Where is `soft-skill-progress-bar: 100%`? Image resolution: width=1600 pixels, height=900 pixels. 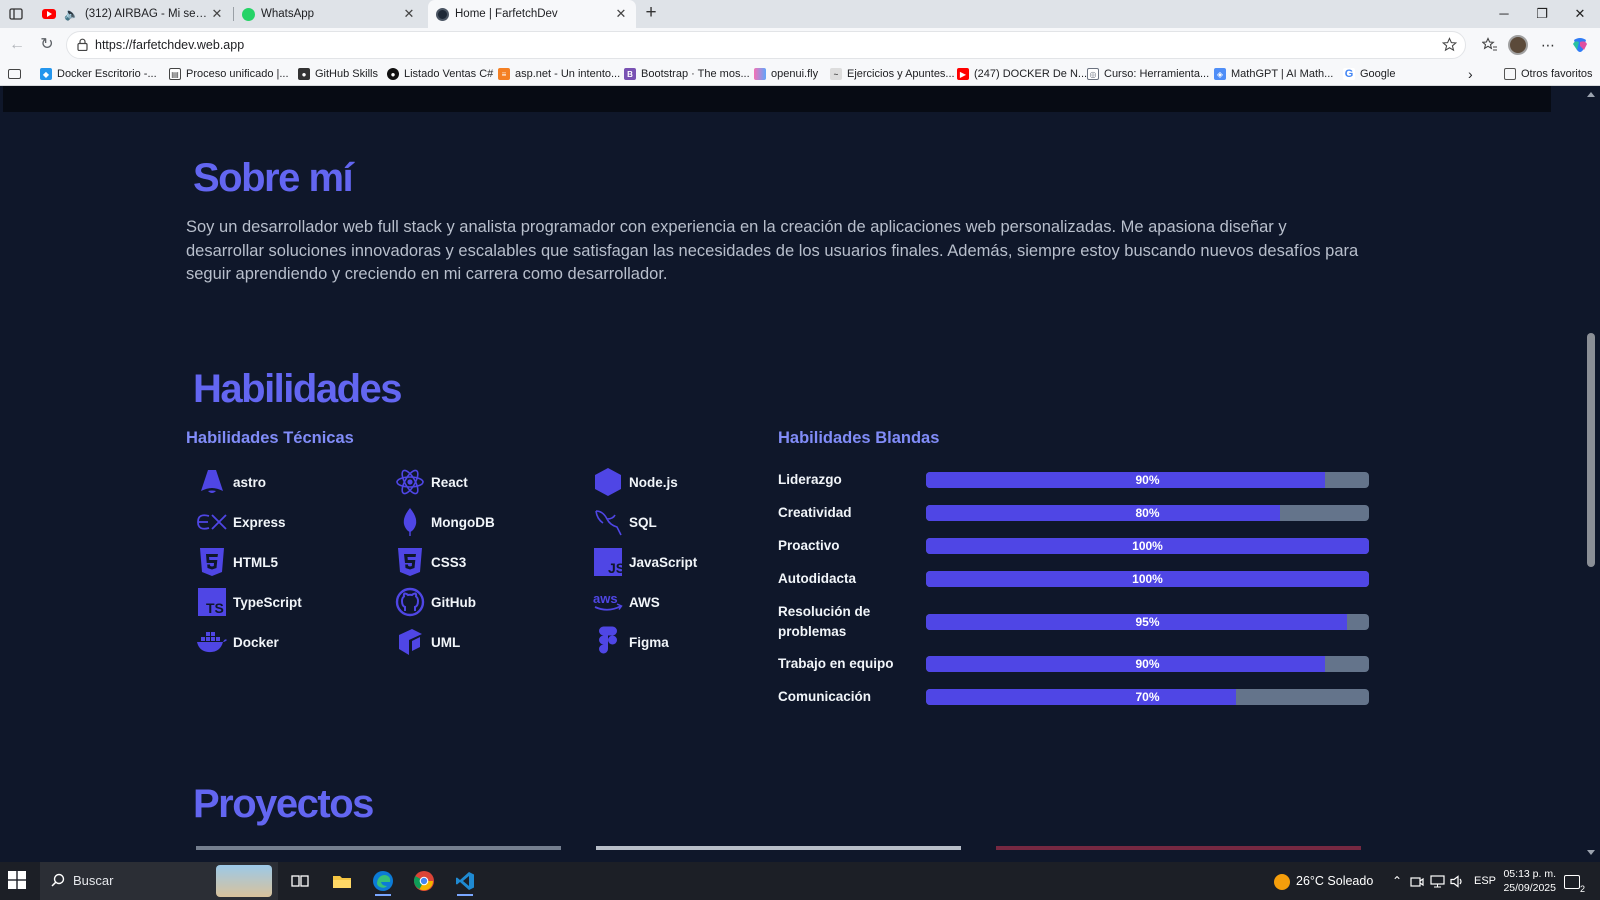 soft-skill-progress-bar: 100% is located at coordinates (1147, 579).